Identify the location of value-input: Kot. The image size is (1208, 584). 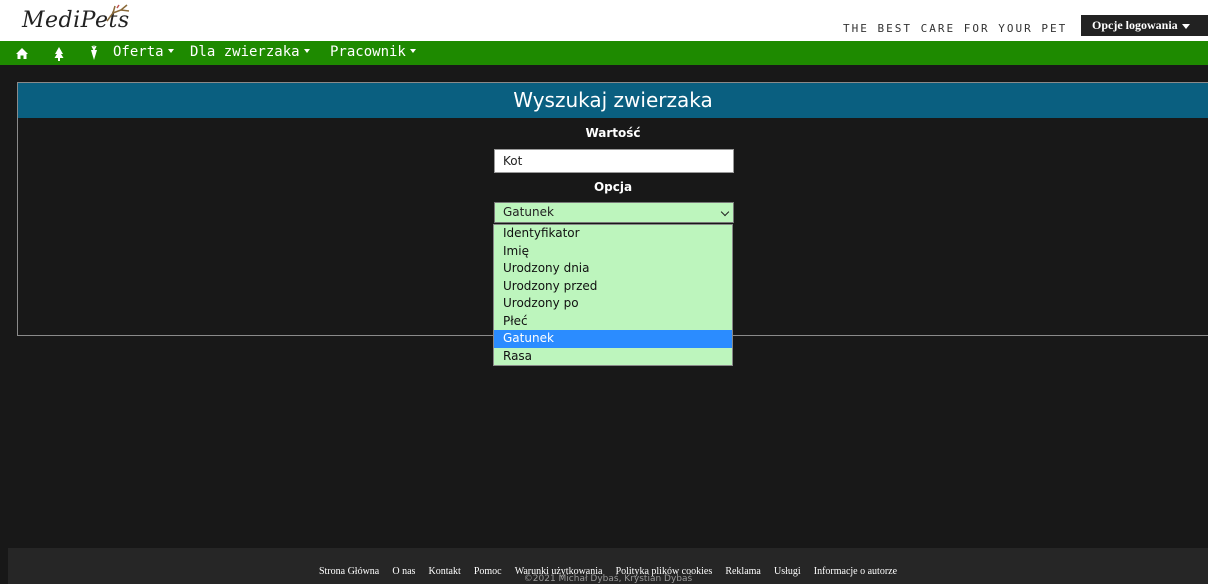
(614, 161).